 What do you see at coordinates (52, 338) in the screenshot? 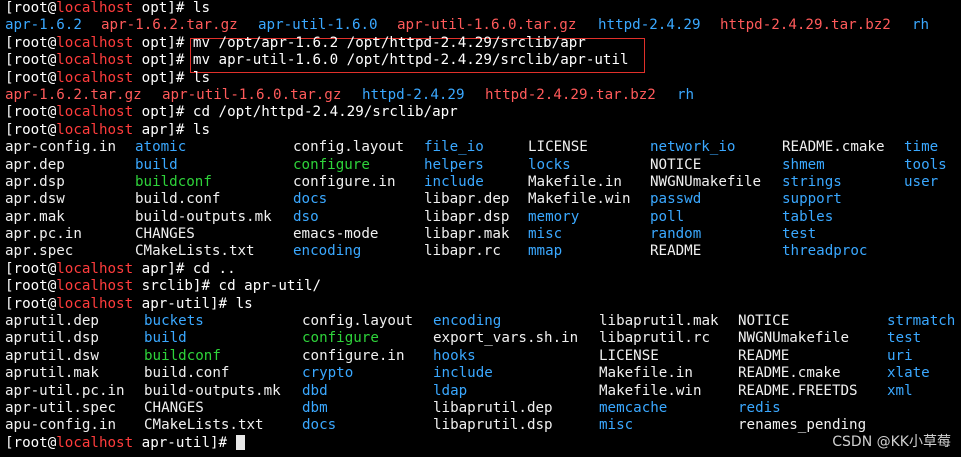
I see `ls-entry: aprutil.dsp` at bounding box center [52, 338].